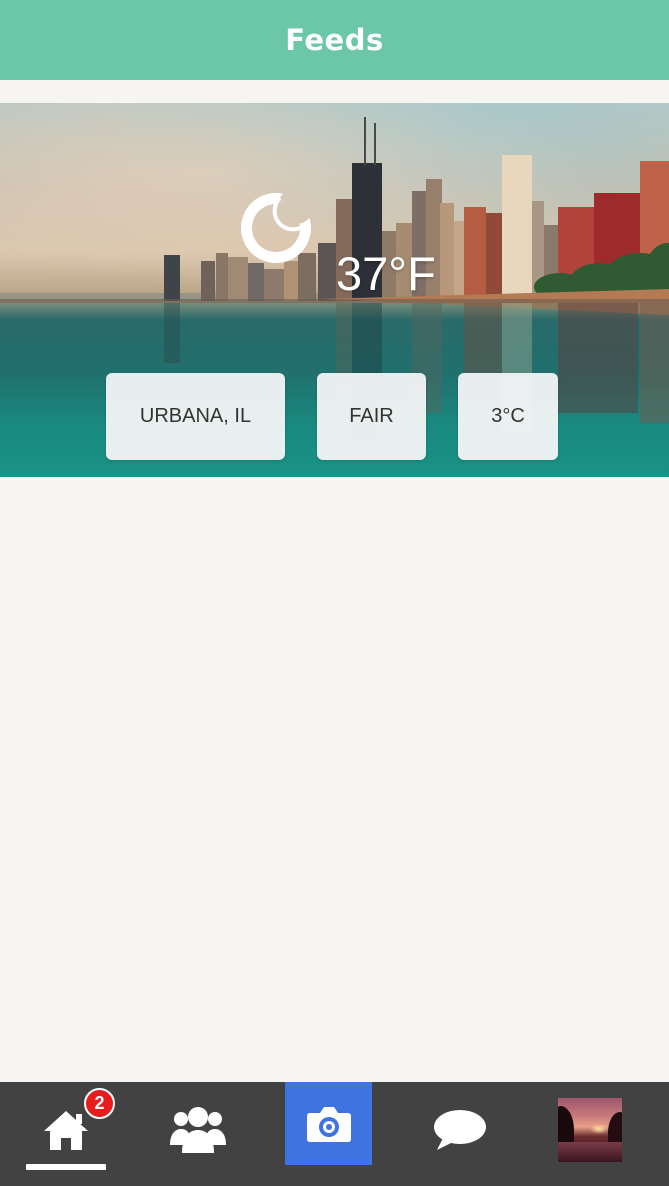 This screenshot has width=669, height=1186. I want to click on notification-badge: 2, so click(99, 1103).